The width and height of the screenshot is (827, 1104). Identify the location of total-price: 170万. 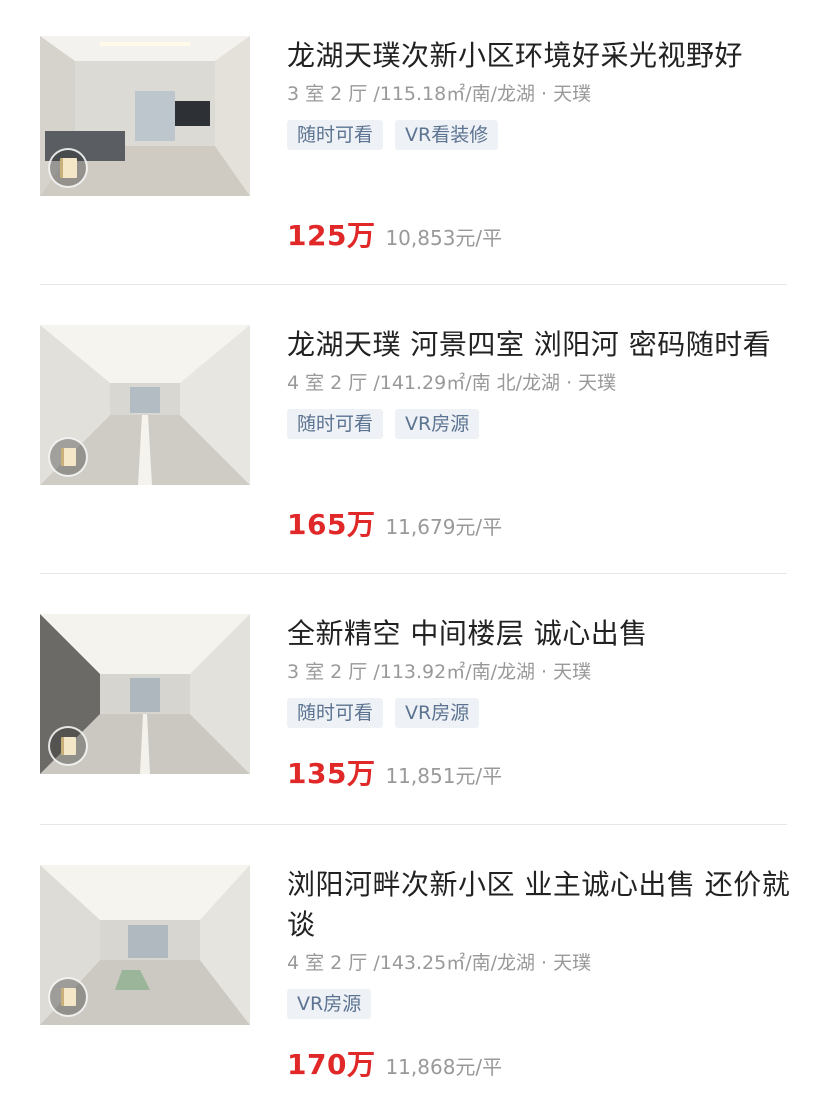
(331, 1064).